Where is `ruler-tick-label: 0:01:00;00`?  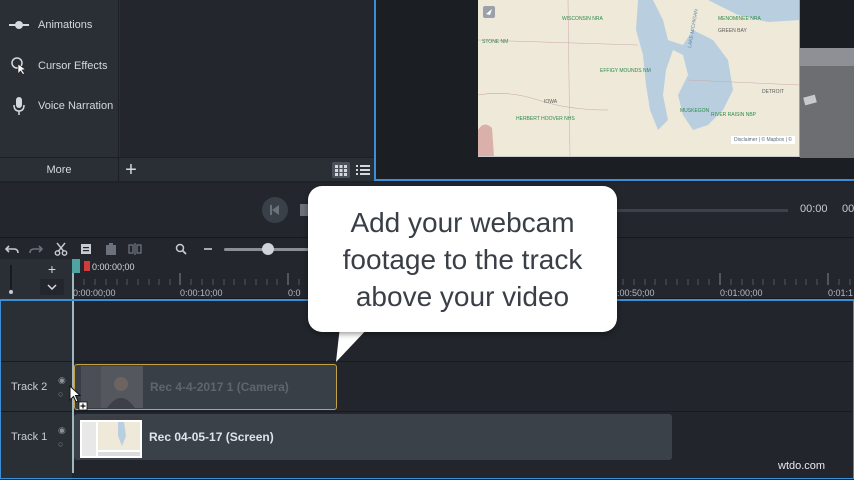
ruler-tick-label: 0:01:00;00 is located at coordinates (741, 293).